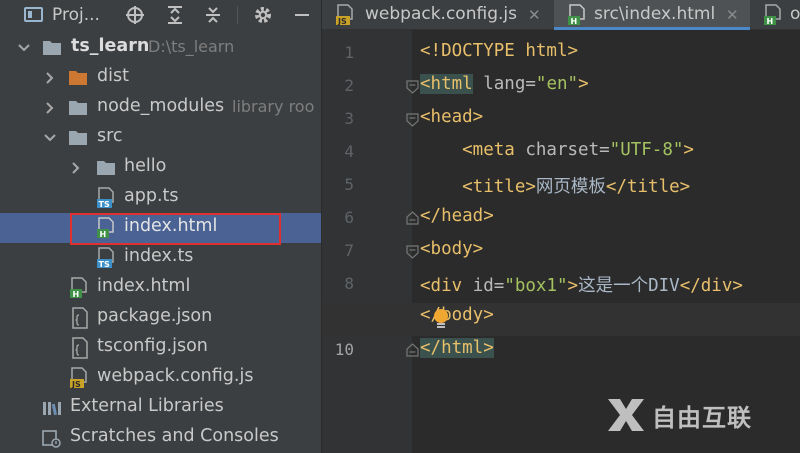 The width and height of the screenshot is (800, 453). What do you see at coordinates (557, 150) in the screenshot?
I see `code-line-4: <meta charset="UTF-8">` at bounding box center [557, 150].